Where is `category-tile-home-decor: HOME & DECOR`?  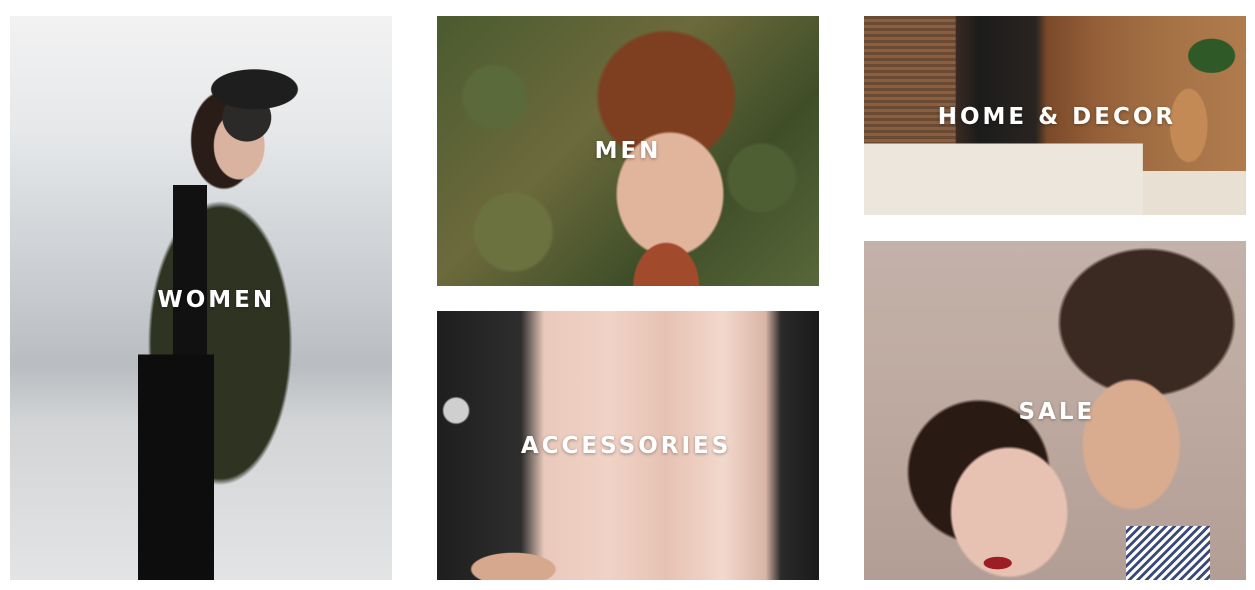 category-tile-home-decor: HOME & DECOR is located at coordinates (1055, 115).